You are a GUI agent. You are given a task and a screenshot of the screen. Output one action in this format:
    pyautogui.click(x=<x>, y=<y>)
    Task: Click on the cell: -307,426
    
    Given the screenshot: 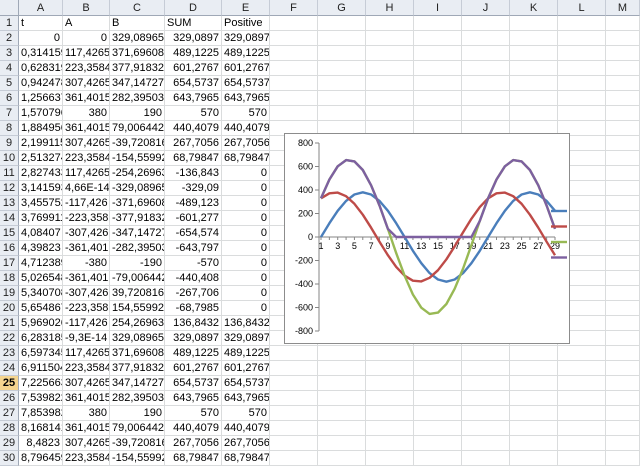 What is the action you would take?
    pyautogui.click(x=86, y=233)
    